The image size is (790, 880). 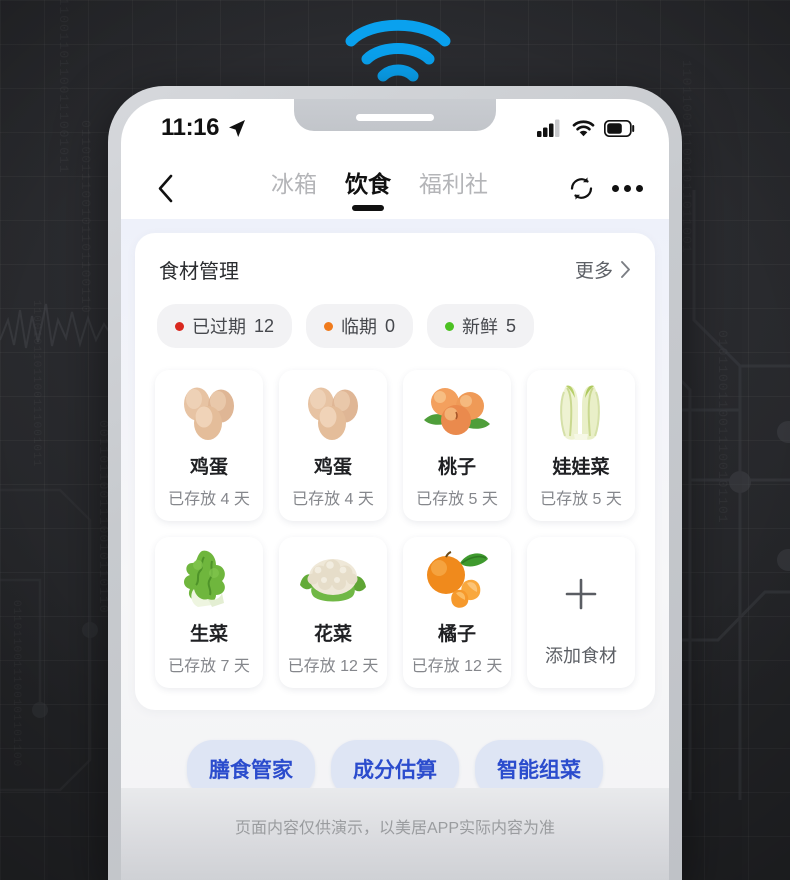 I want to click on panel-title: 食材管理, so click(x=199, y=272).